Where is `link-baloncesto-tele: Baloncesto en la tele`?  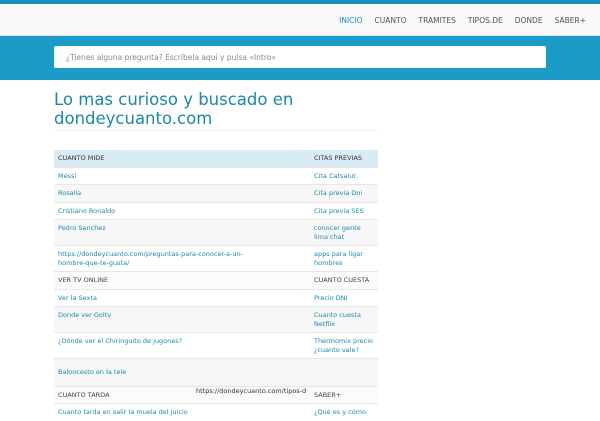
link-baloncesto-tele: Baloncesto en la tele is located at coordinates (182, 372).